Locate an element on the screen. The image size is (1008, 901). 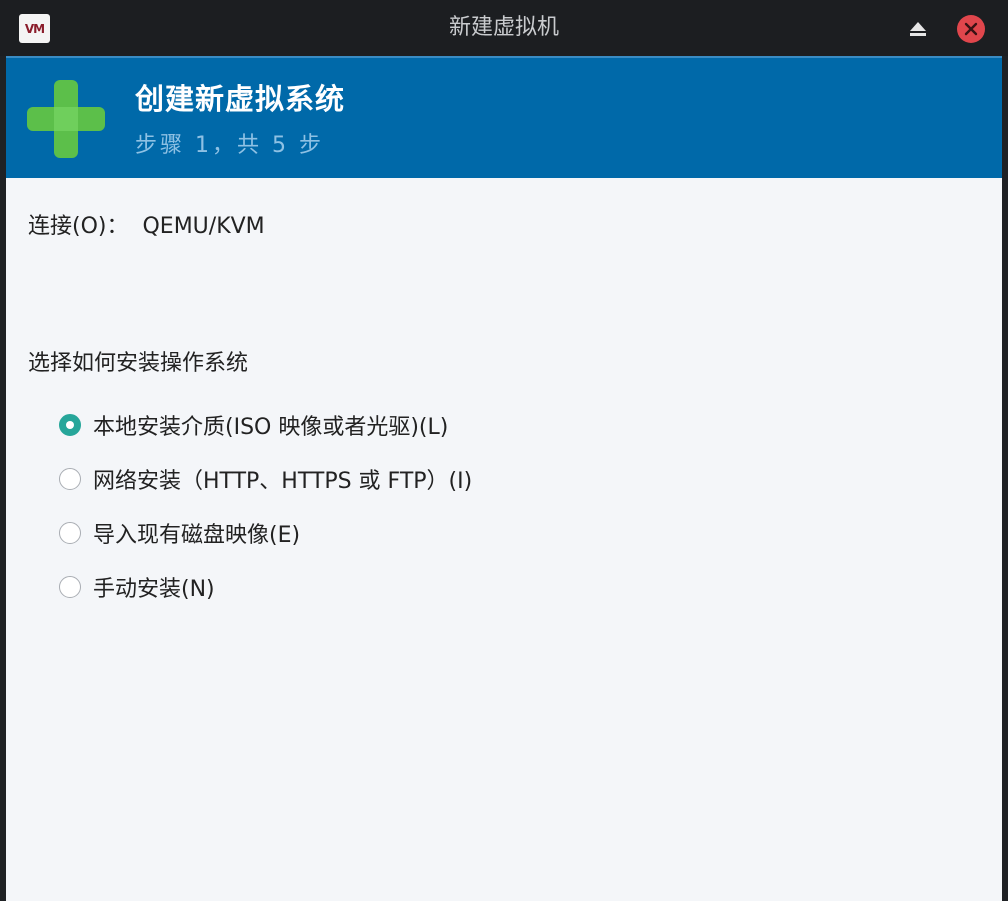
close-button is located at coordinates (971, 29).